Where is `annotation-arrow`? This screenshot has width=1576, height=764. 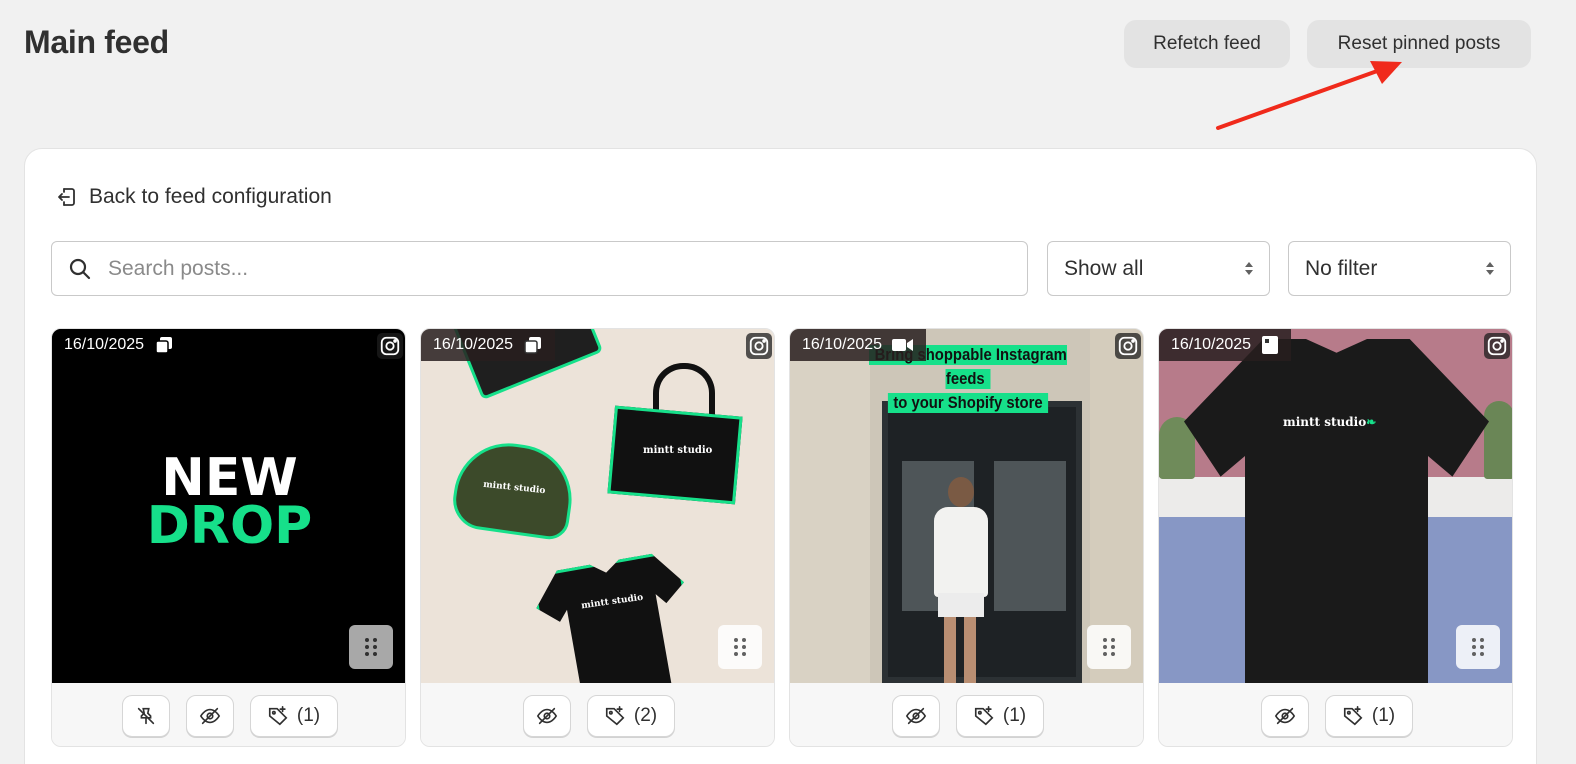 annotation-arrow is located at coordinates (1309, 95).